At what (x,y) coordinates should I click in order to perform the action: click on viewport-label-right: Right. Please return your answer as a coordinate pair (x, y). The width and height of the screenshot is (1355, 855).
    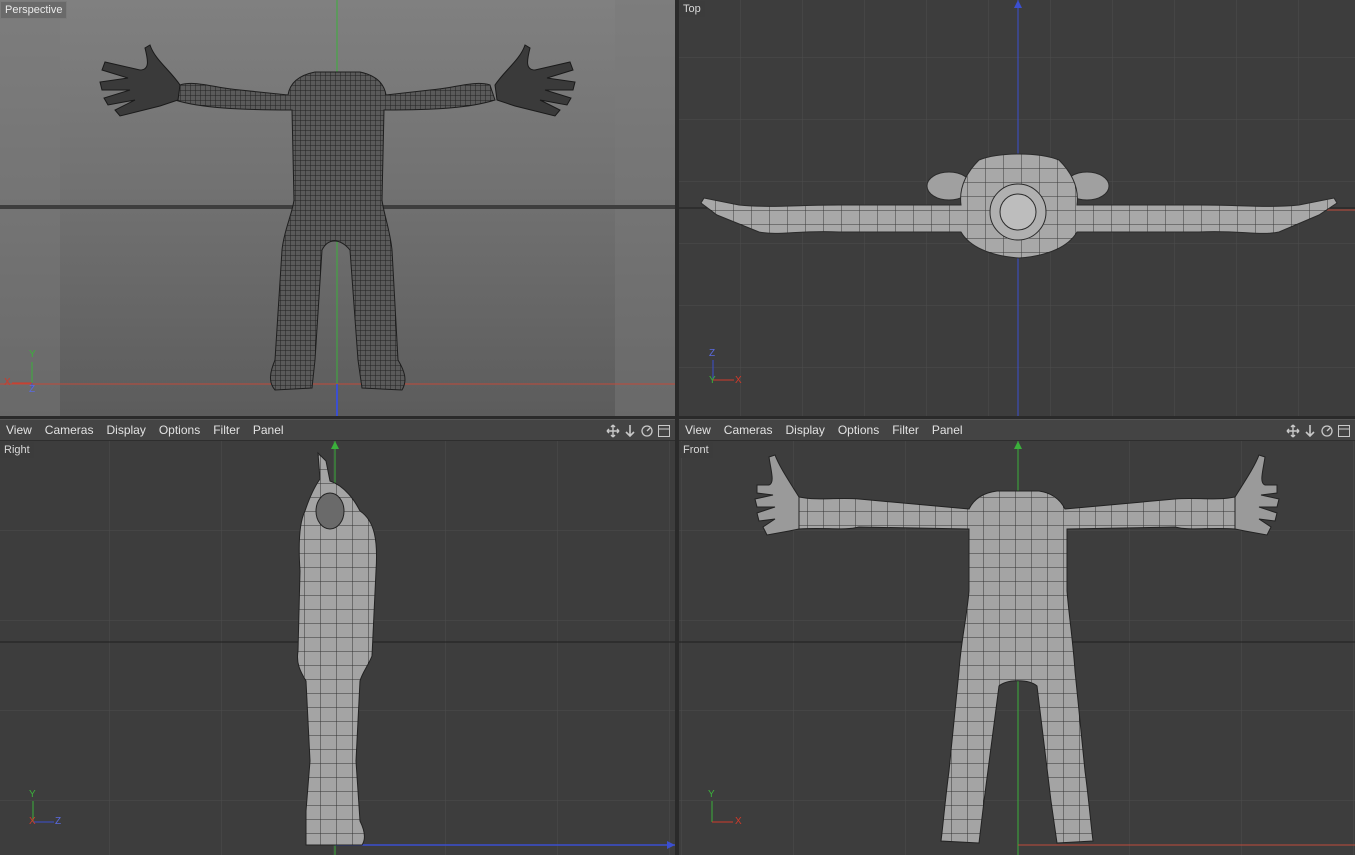
    Looking at the image, I should click on (17, 450).